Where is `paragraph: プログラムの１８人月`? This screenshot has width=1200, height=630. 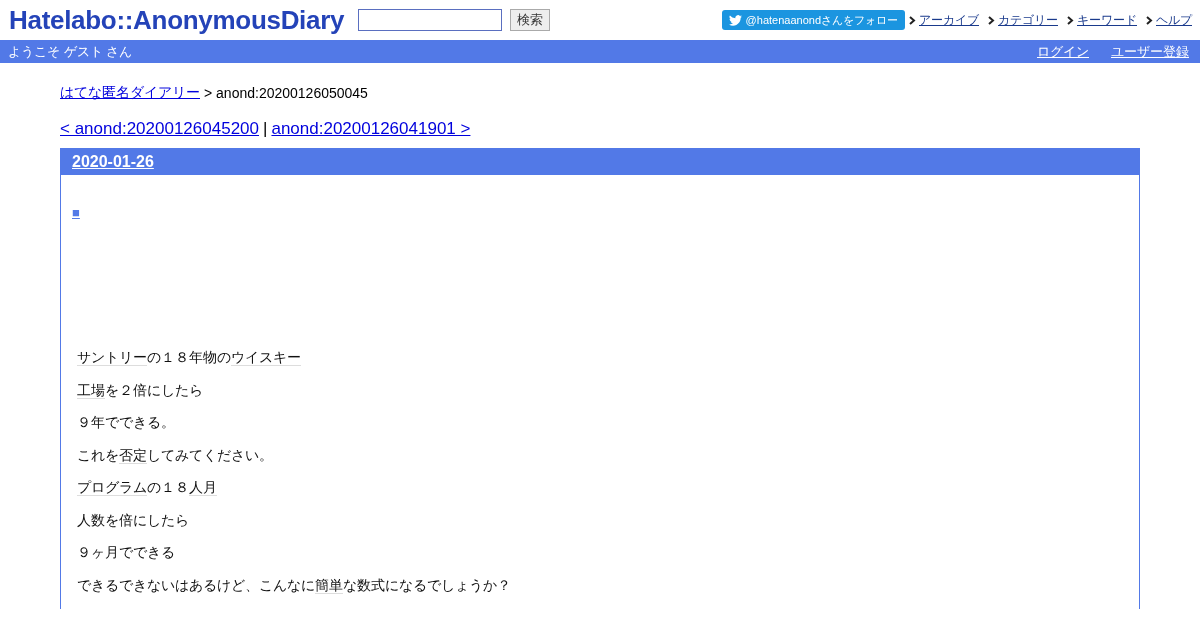 paragraph: プログラムの１８人月 is located at coordinates (147, 488).